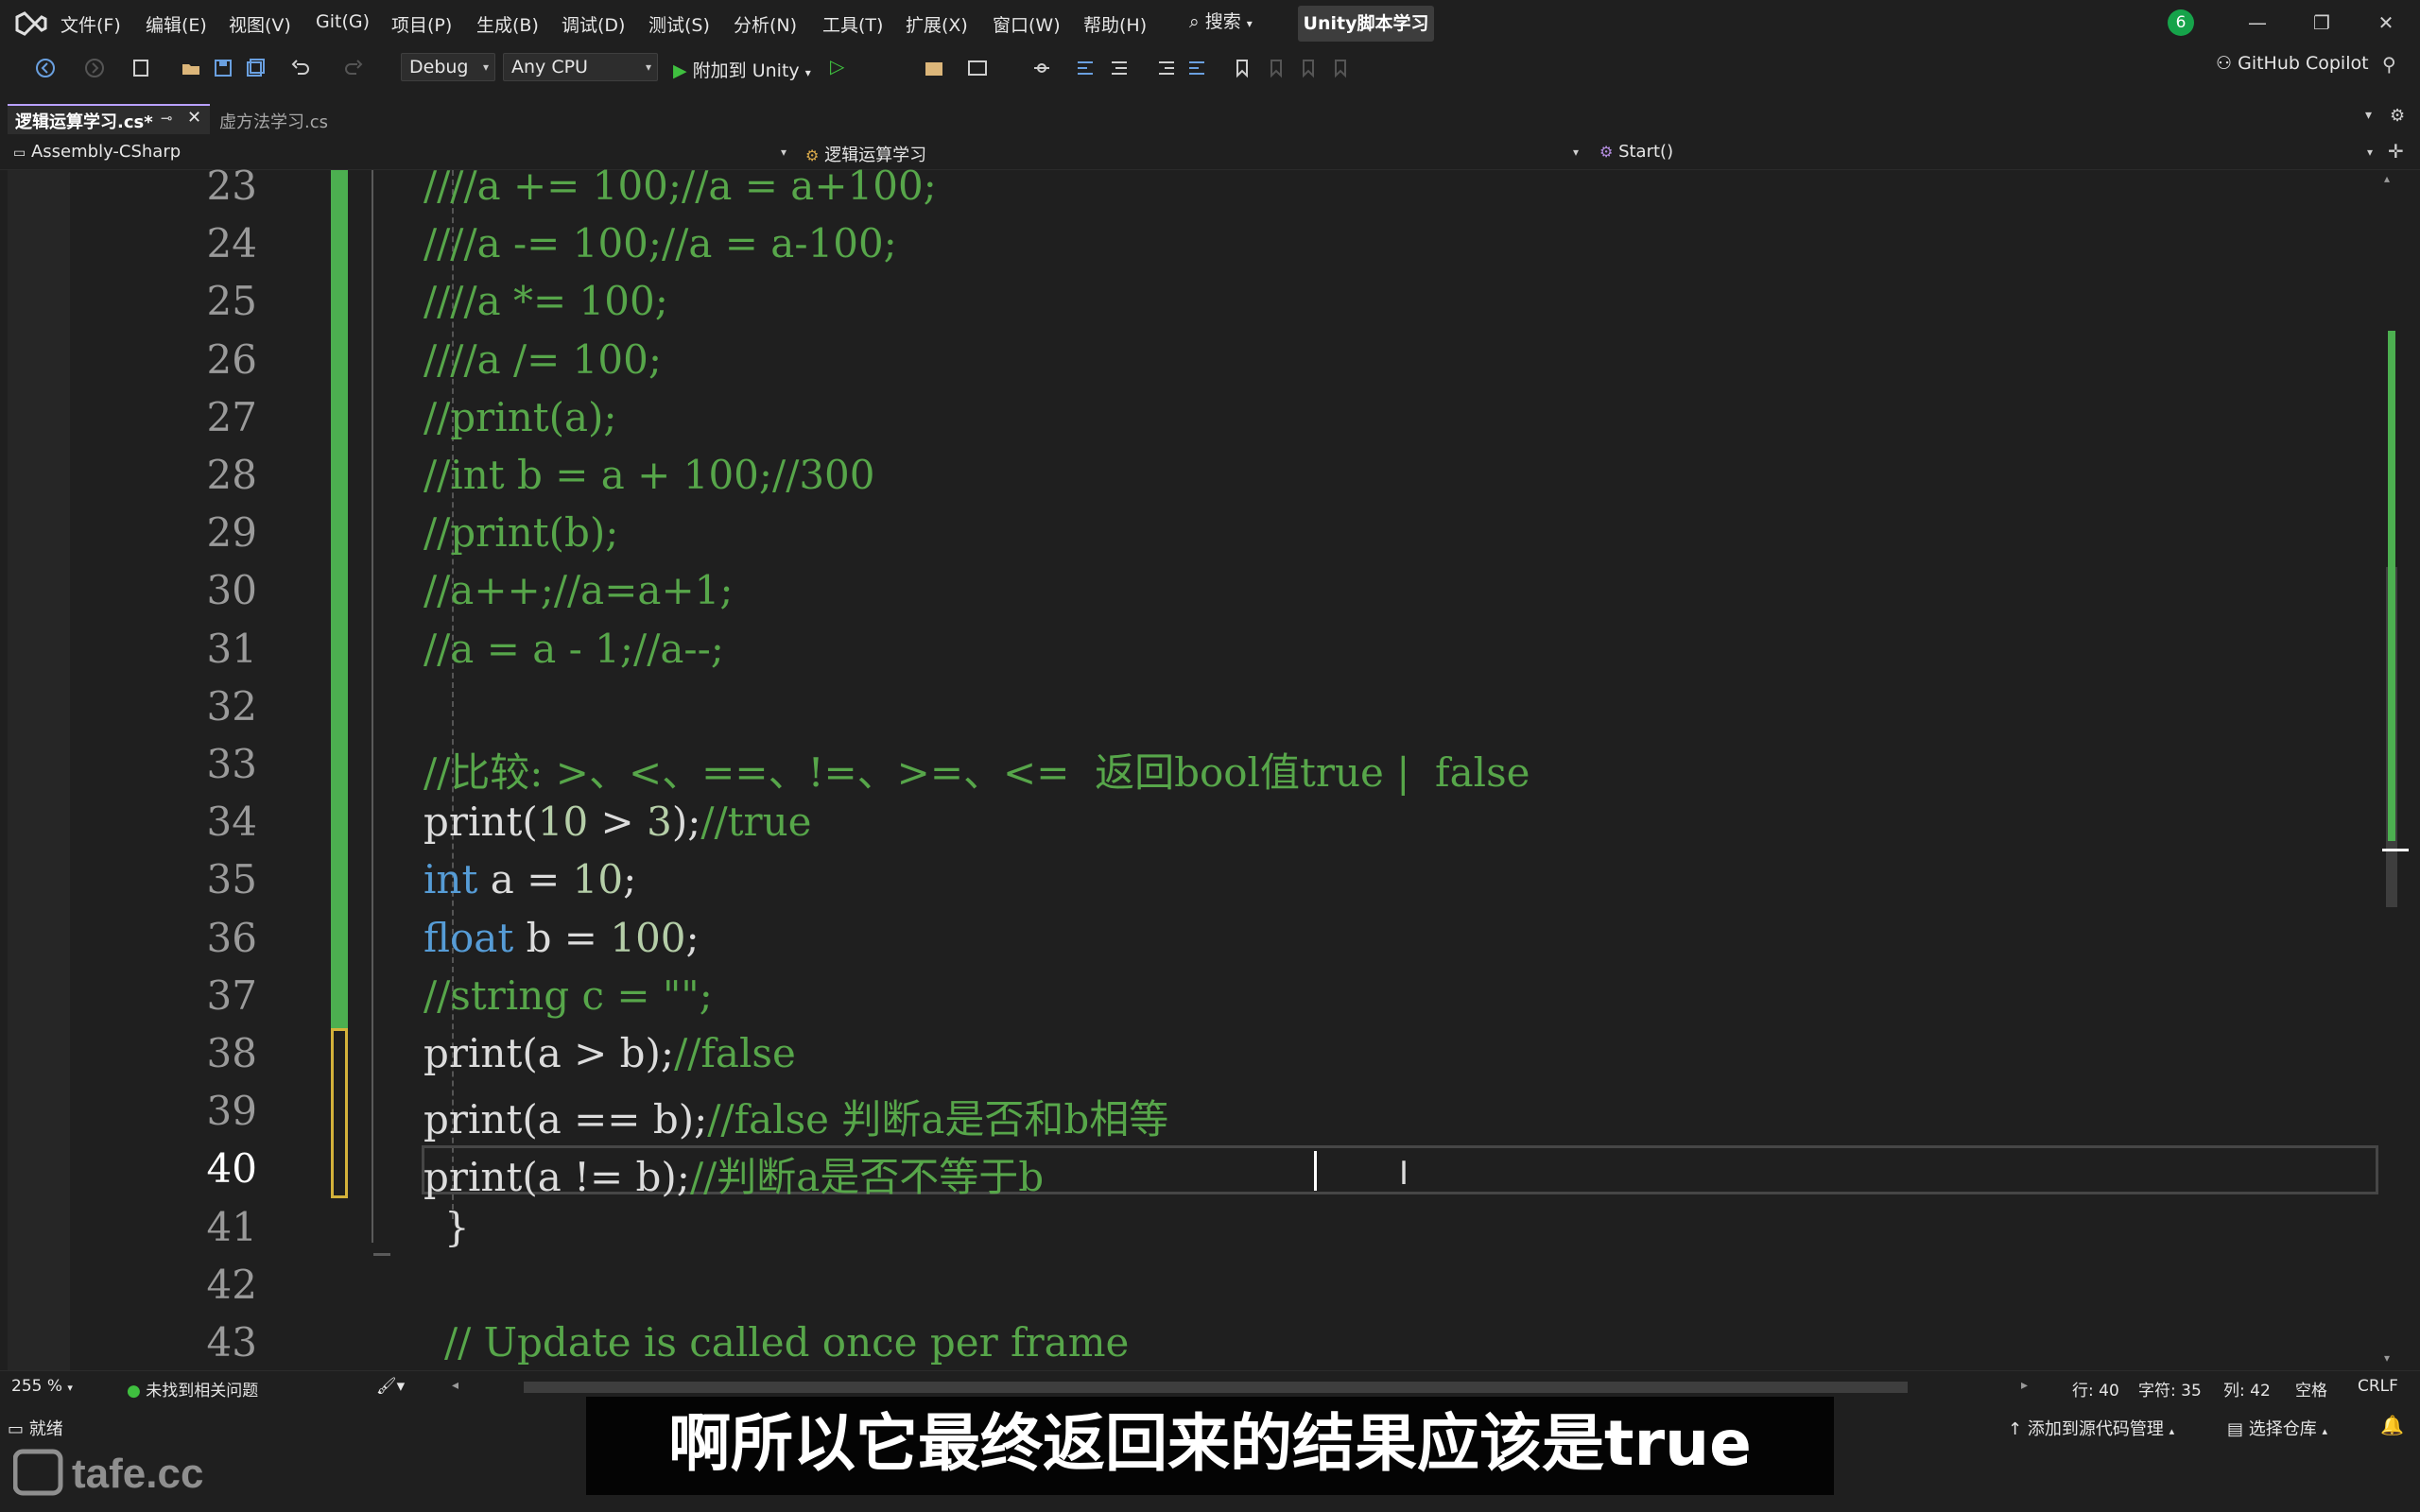 This screenshot has width=2420, height=1512. What do you see at coordinates (852, 24) in the screenshot?
I see `menu-item: 工具(T)` at bounding box center [852, 24].